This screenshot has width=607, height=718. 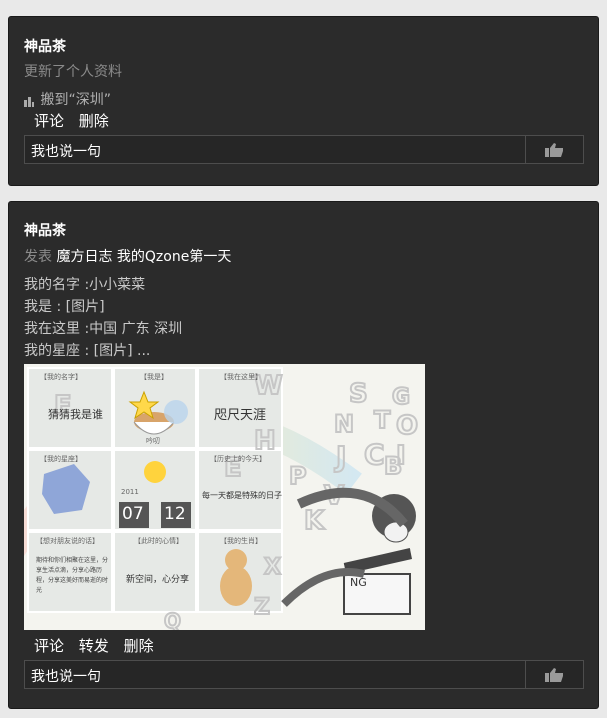 I want to click on published-prefix: 发表, so click(x=38, y=257).